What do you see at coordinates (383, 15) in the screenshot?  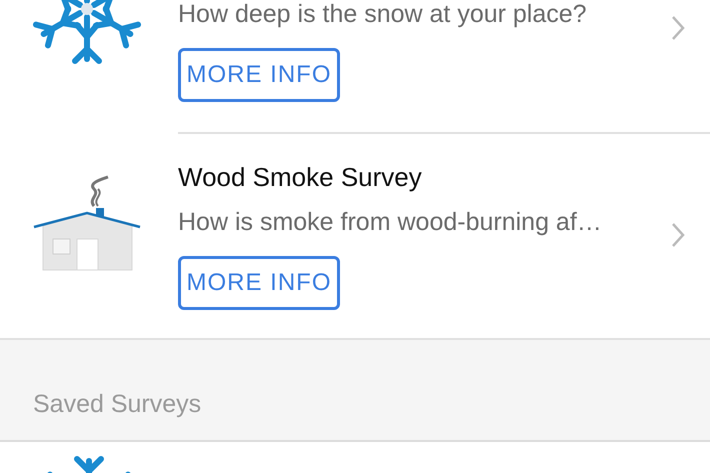 I see `survey-description: How deep is the snow at your place?` at bounding box center [383, 15].